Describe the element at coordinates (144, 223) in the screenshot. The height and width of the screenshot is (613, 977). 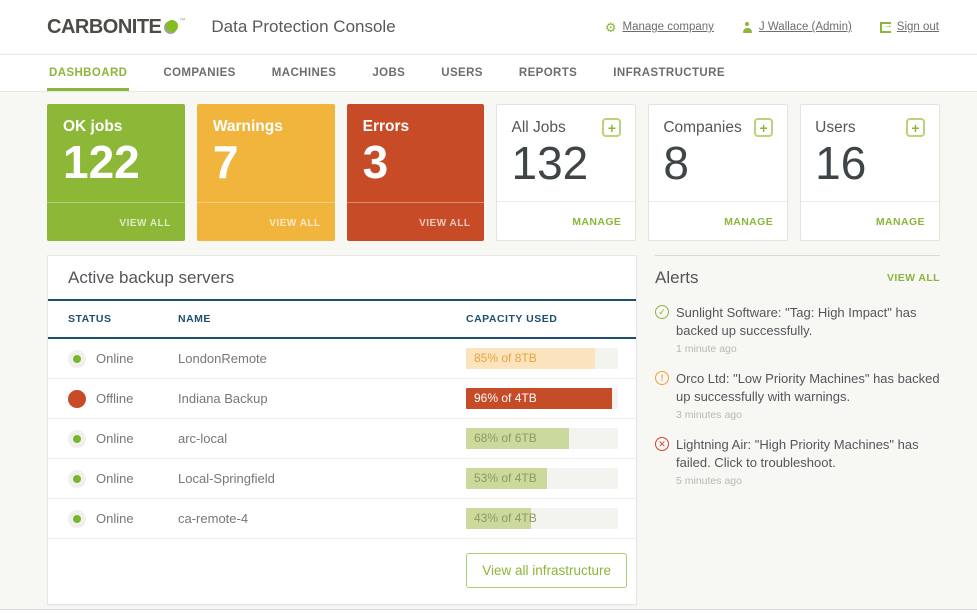
I see `ok-jobs-view-all-link: VIEW ALL` at that location.